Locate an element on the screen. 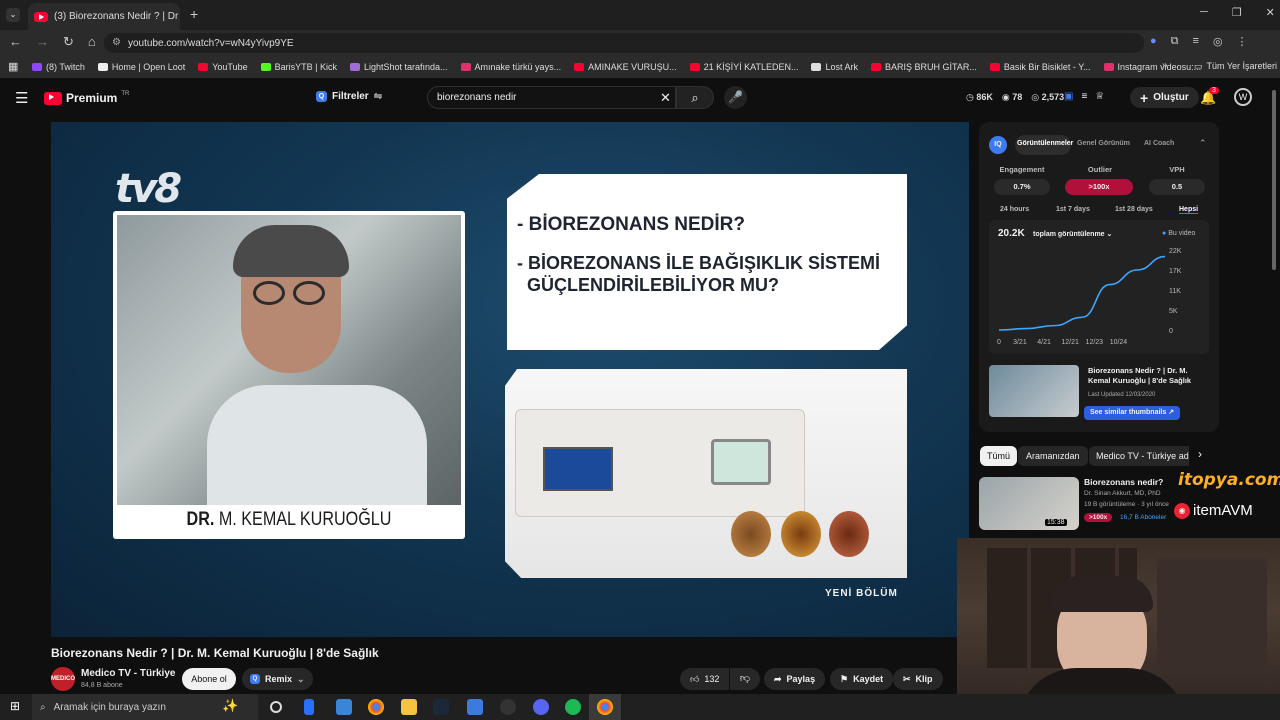 Image resolution: width=1280 pixels, height=720 pixels. tab-search-icon: ⌄ is located at coordinates (13, 15).